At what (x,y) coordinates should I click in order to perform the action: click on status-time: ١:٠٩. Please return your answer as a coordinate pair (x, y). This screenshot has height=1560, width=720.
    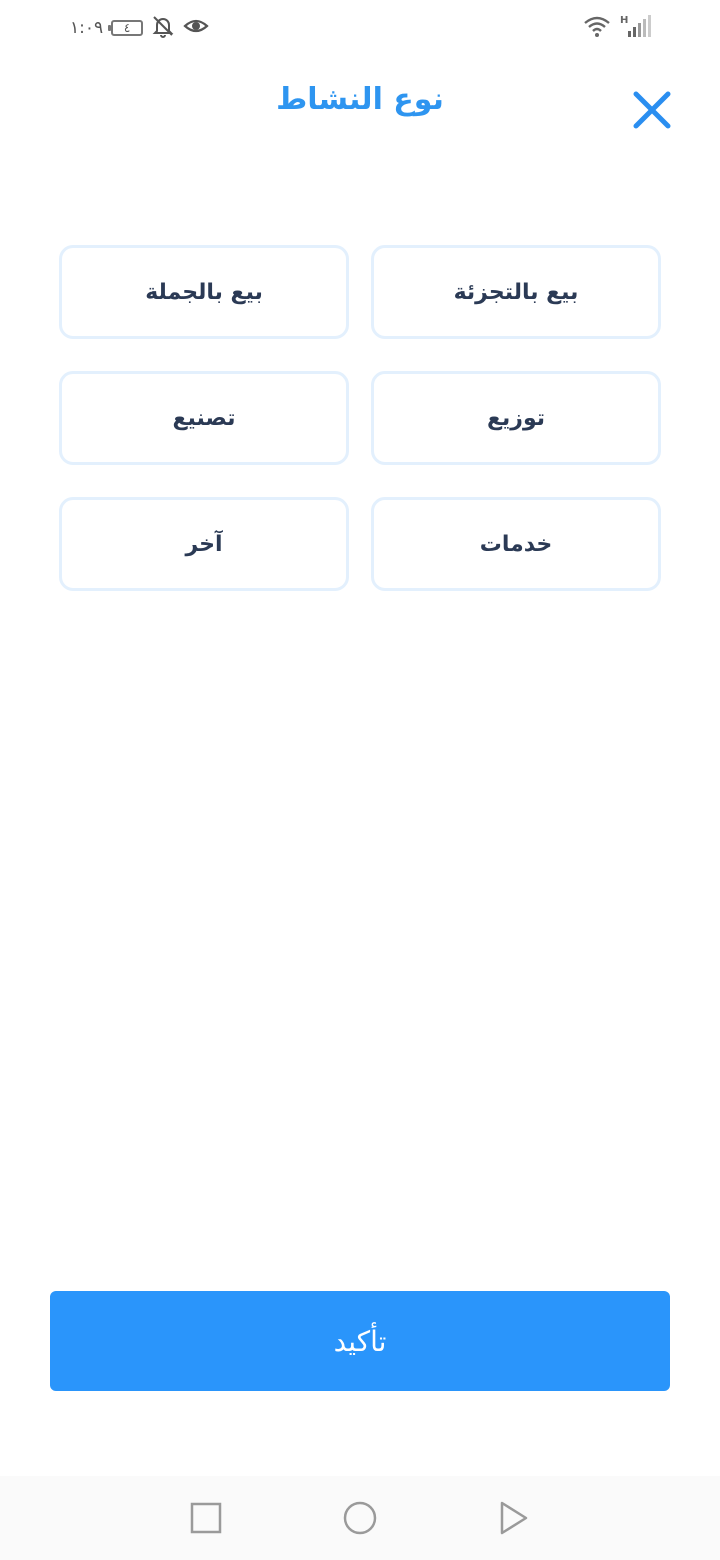
    Looking at the image, I should click on (87, 28).